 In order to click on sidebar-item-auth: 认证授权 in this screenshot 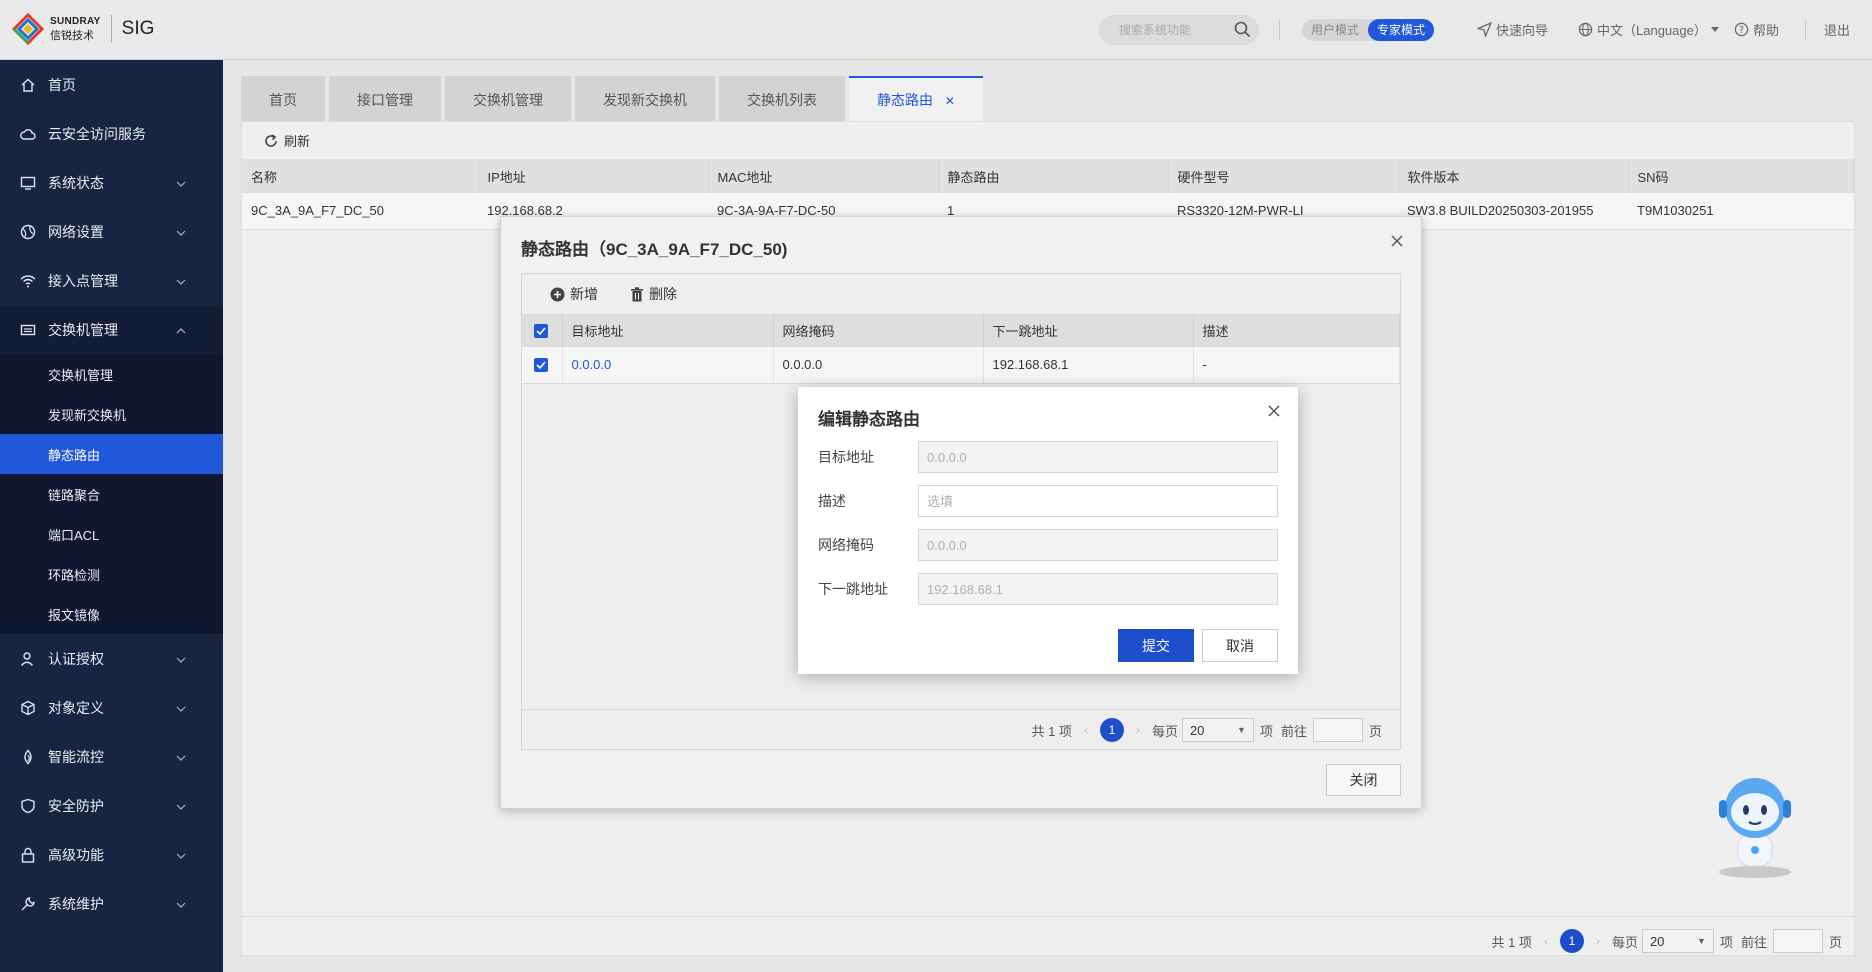, I will do `click(111, 658)`.